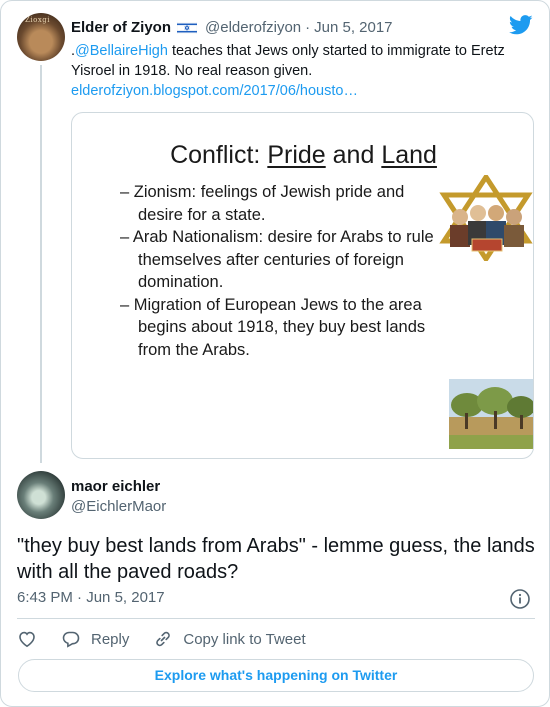 The image size is (550, 707). Describe the element at coordinates (353, 155) in the screenshot. I see `slide-title-and: and` at that location.